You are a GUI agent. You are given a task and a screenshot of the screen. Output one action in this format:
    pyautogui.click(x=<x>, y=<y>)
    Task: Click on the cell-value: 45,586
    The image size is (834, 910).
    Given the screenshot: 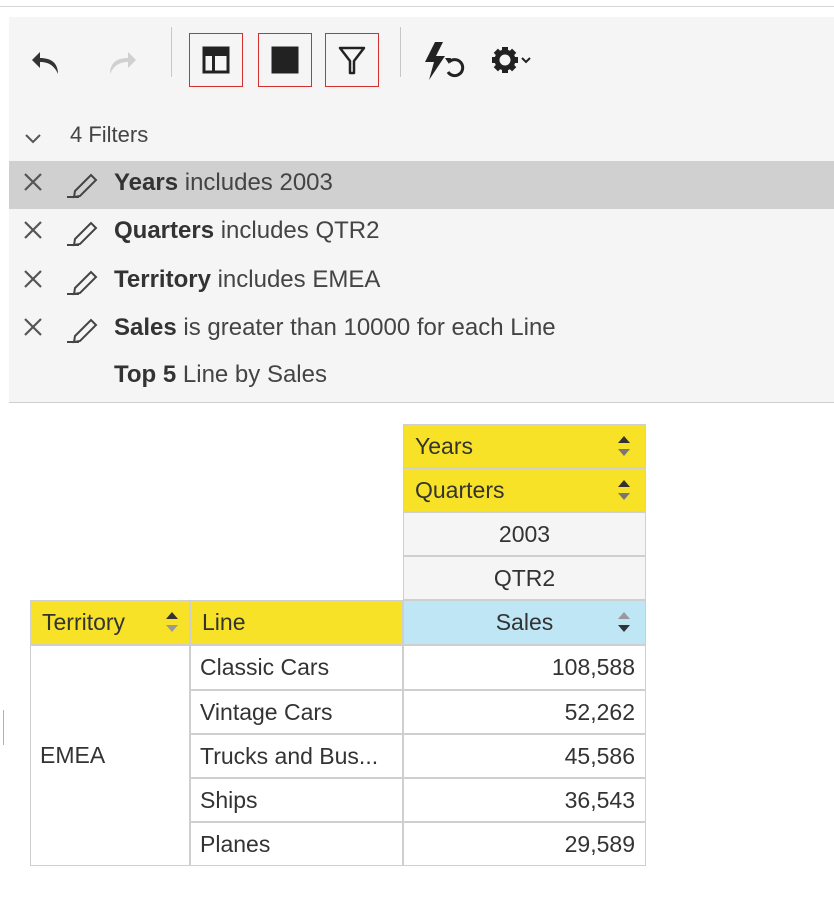 What is the action you would take?
    pyautogui.click(x=599, y=755)
    